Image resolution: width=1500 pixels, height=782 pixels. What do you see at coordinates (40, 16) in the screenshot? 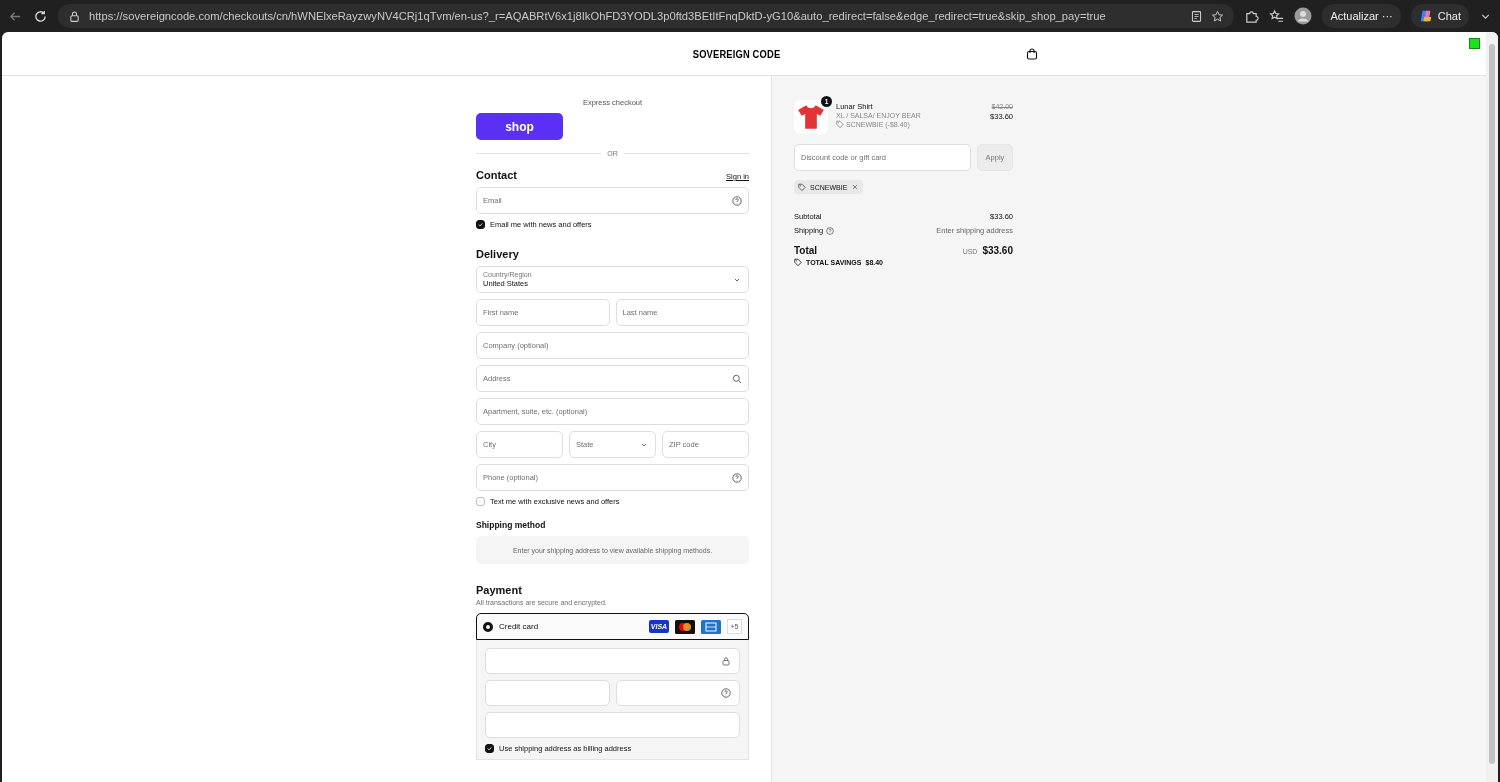
I see `reload-icon` at bounding box center [40, 16].